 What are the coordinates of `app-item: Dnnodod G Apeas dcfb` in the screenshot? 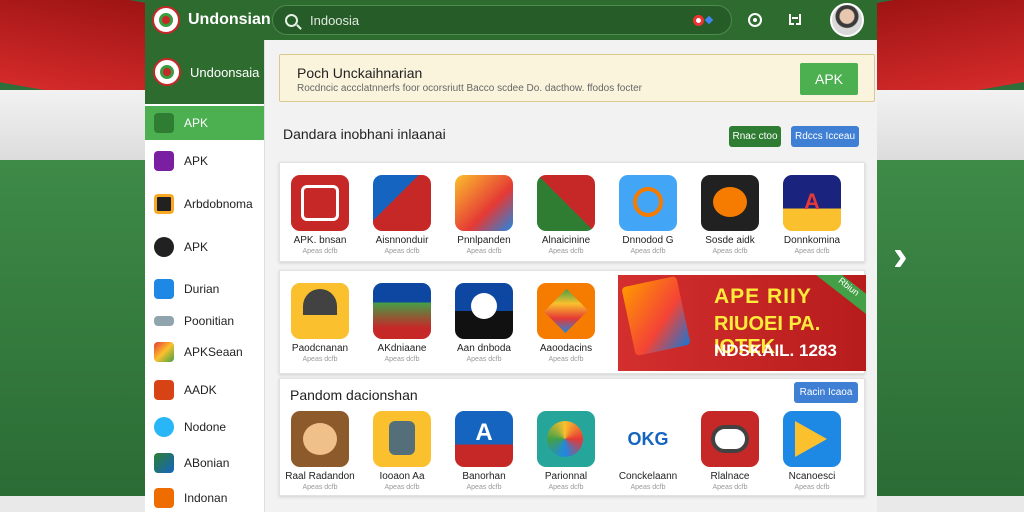 It's located at (648, 215).